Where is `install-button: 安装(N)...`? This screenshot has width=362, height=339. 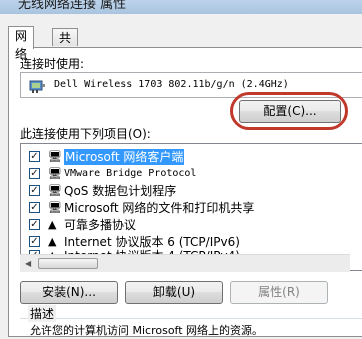
install-button: 安装(N)... is located at coordinates (69, 292).